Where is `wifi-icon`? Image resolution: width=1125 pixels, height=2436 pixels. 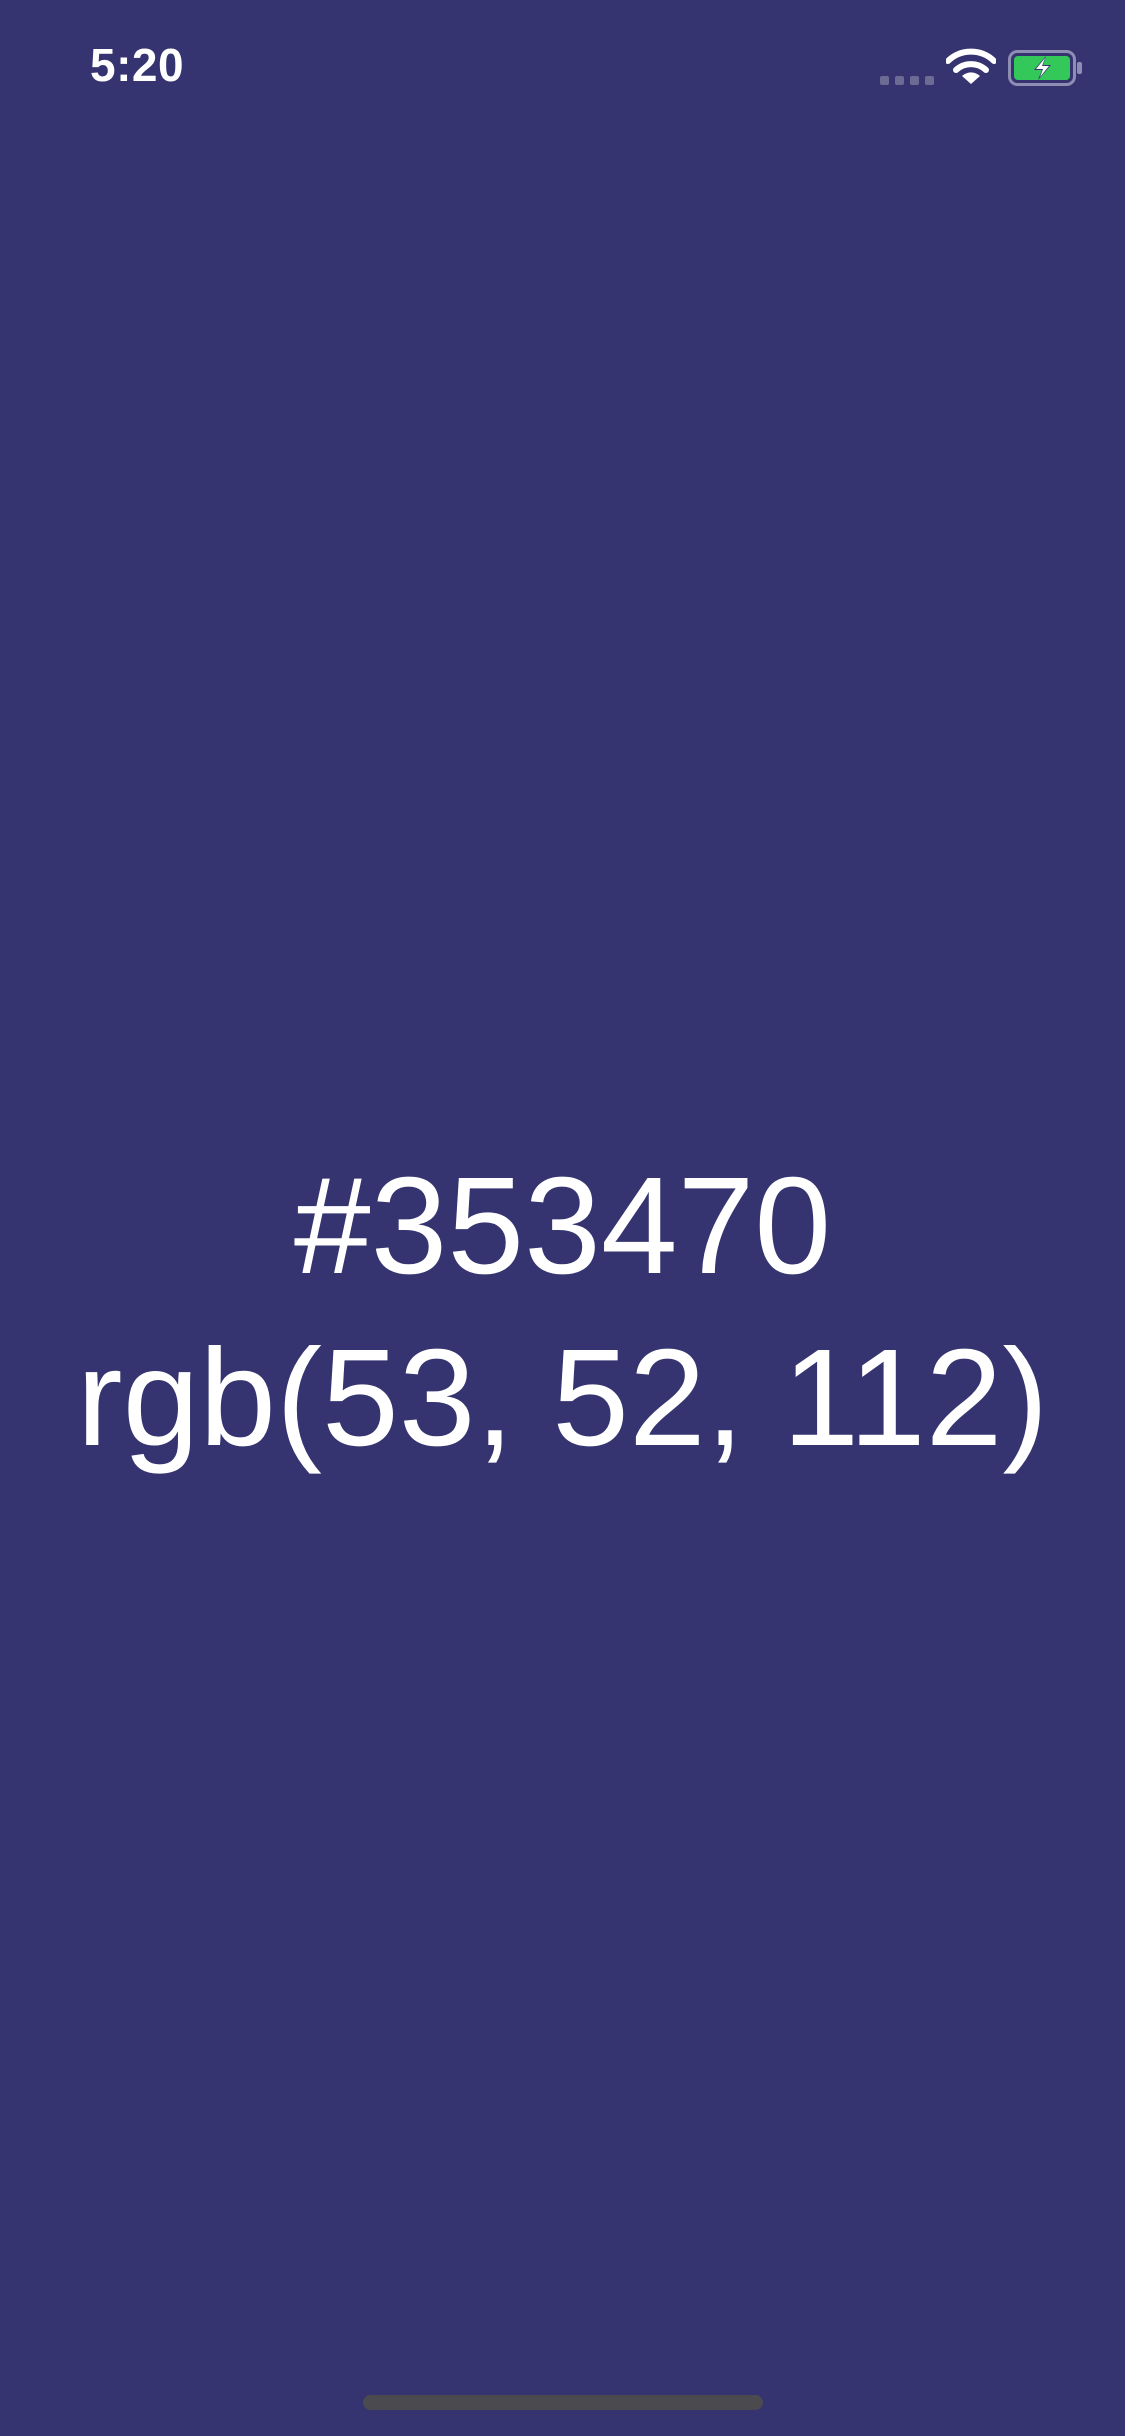 wifi-icon is located at coordinates (971, 66).